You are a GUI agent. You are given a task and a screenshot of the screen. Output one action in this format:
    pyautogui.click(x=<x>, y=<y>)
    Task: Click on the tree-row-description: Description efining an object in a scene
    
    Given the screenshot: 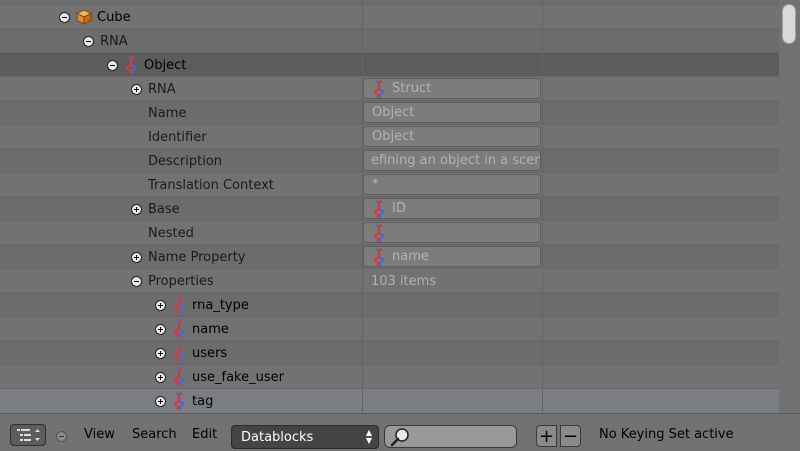 What is the action you would take?
    pyautogui.click(x=389, y=161)
    